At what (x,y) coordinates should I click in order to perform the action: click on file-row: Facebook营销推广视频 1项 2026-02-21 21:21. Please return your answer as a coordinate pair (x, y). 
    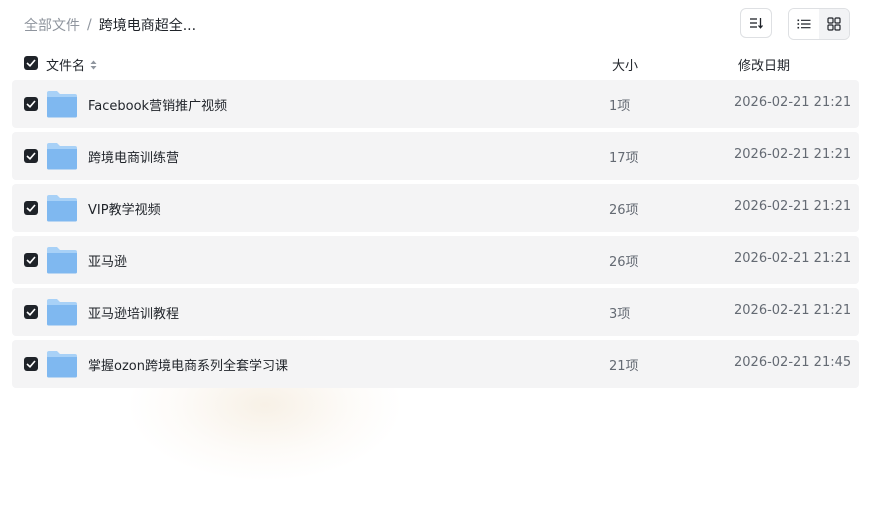
    Looking at the image, I should click on (435, 104).